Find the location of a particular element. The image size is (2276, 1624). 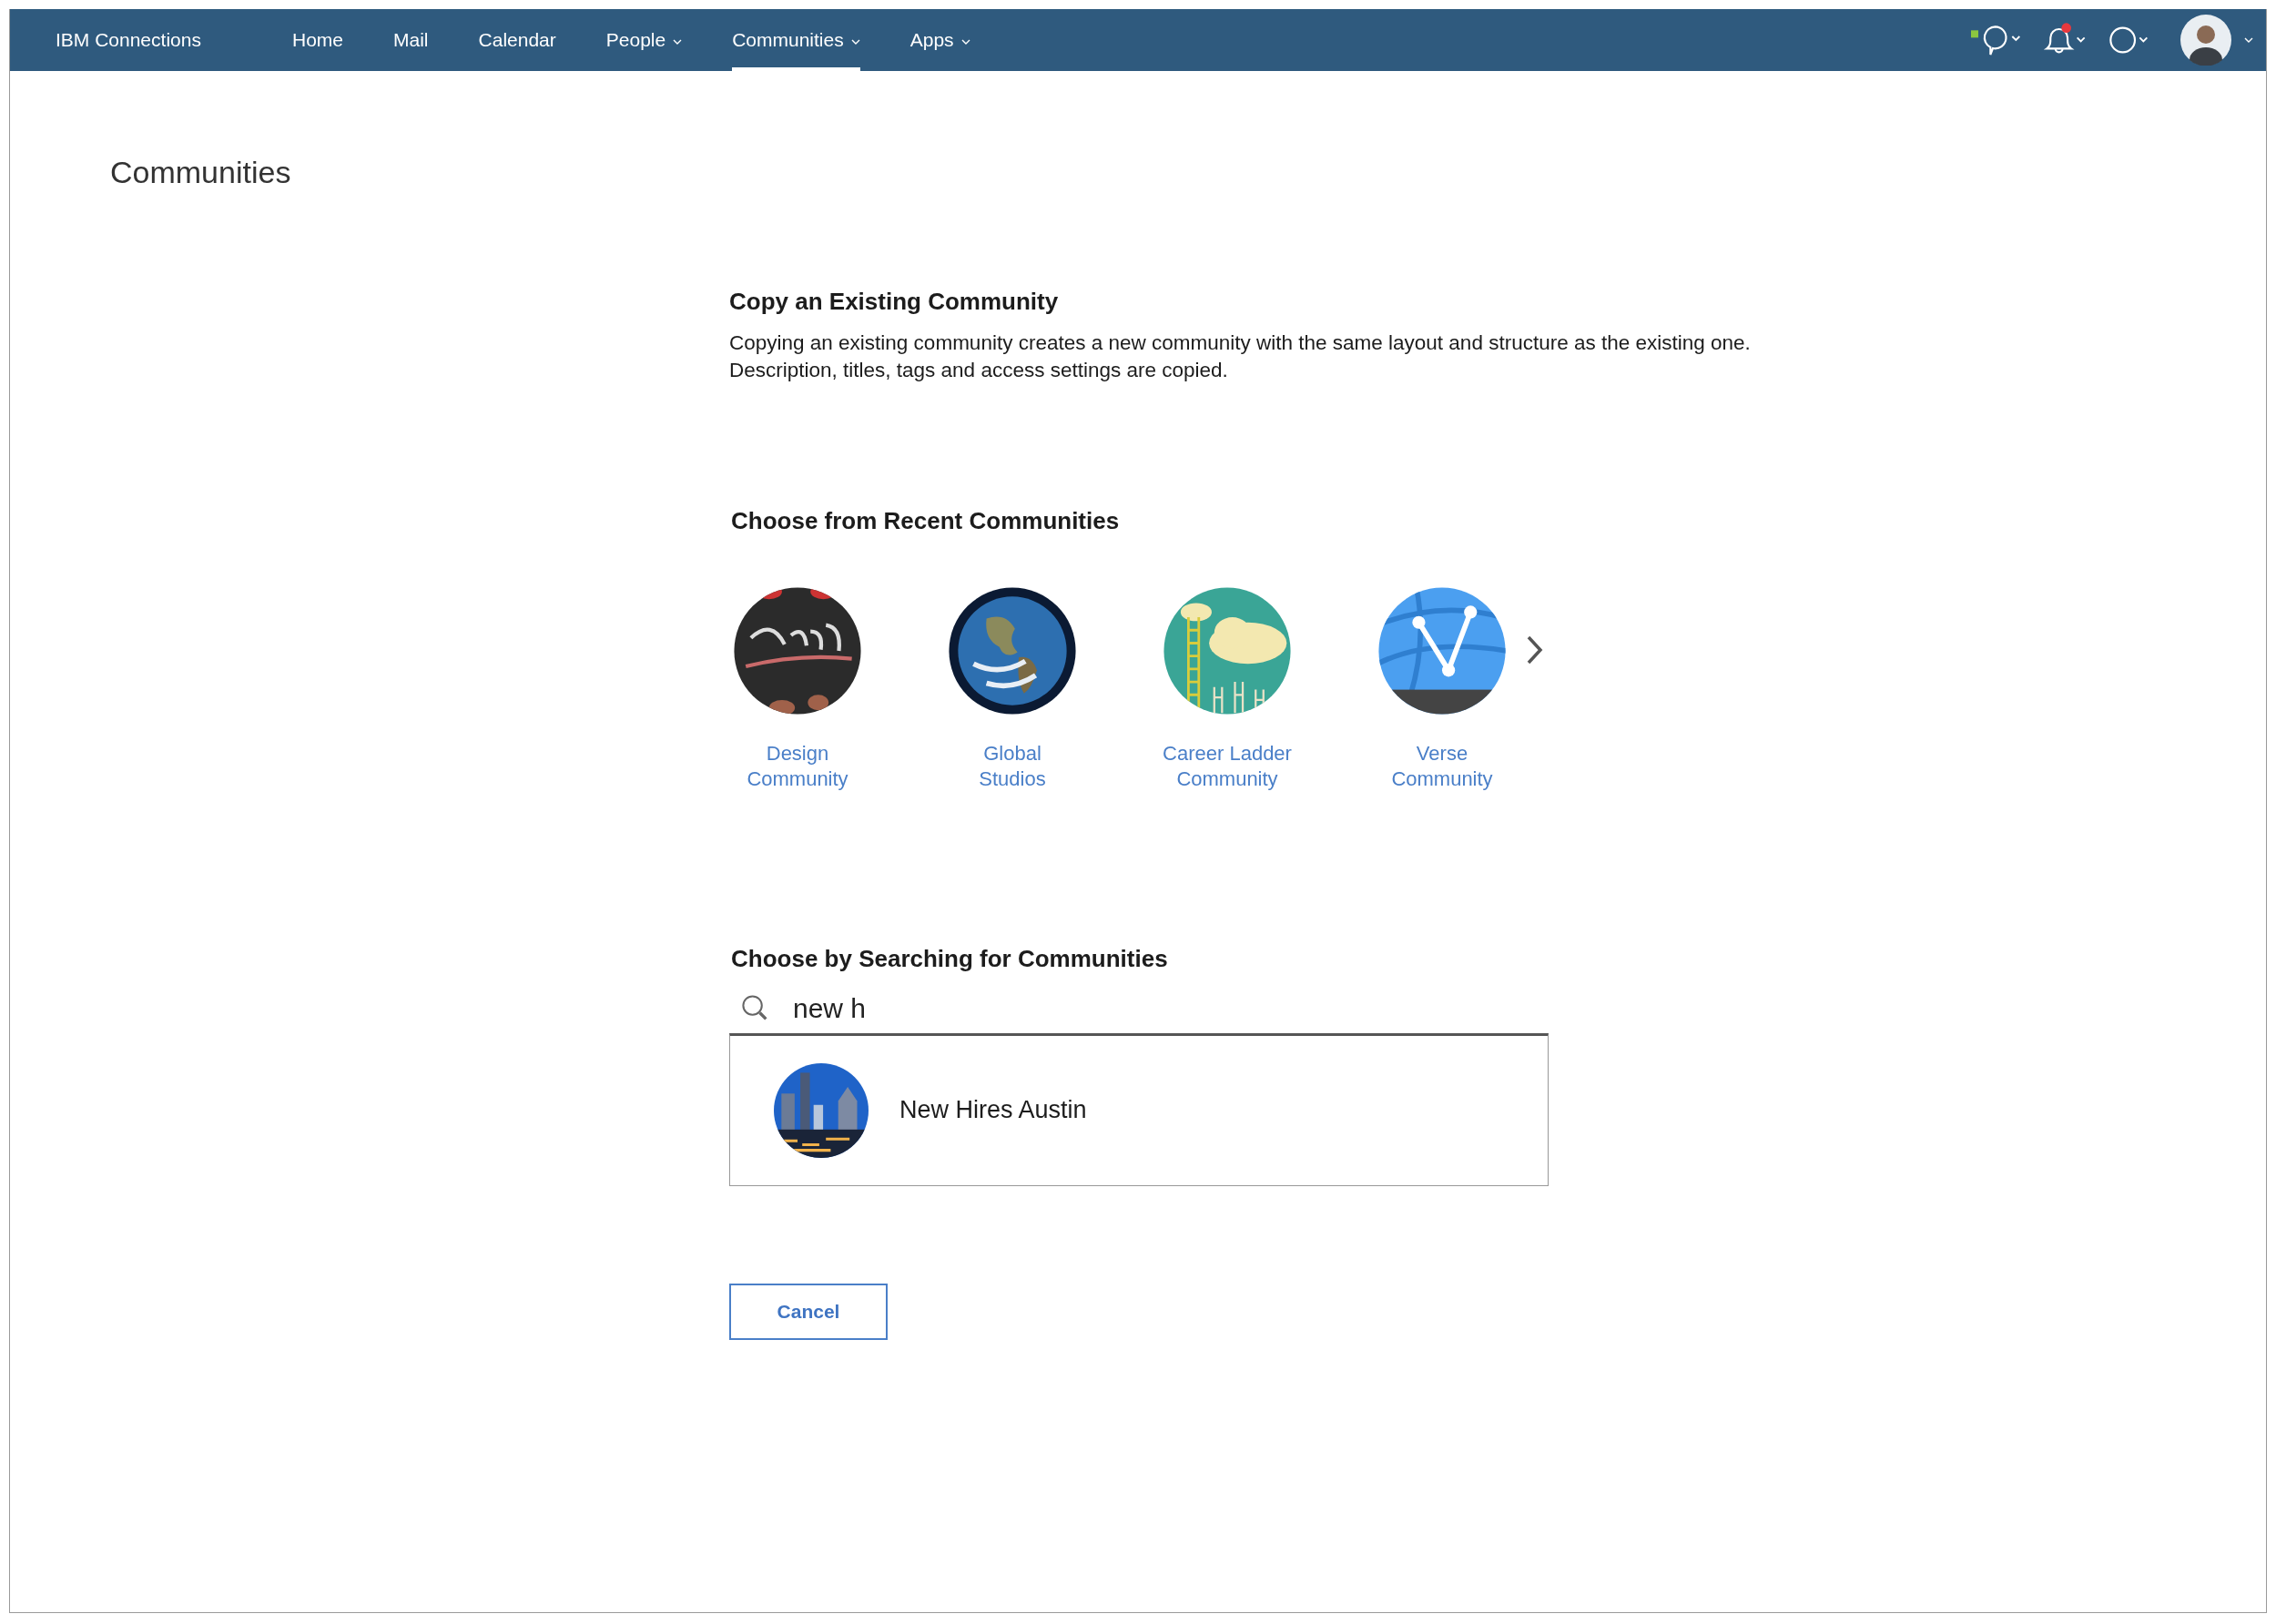

community-link: Verse Community is located at coordinates (1442, 766).